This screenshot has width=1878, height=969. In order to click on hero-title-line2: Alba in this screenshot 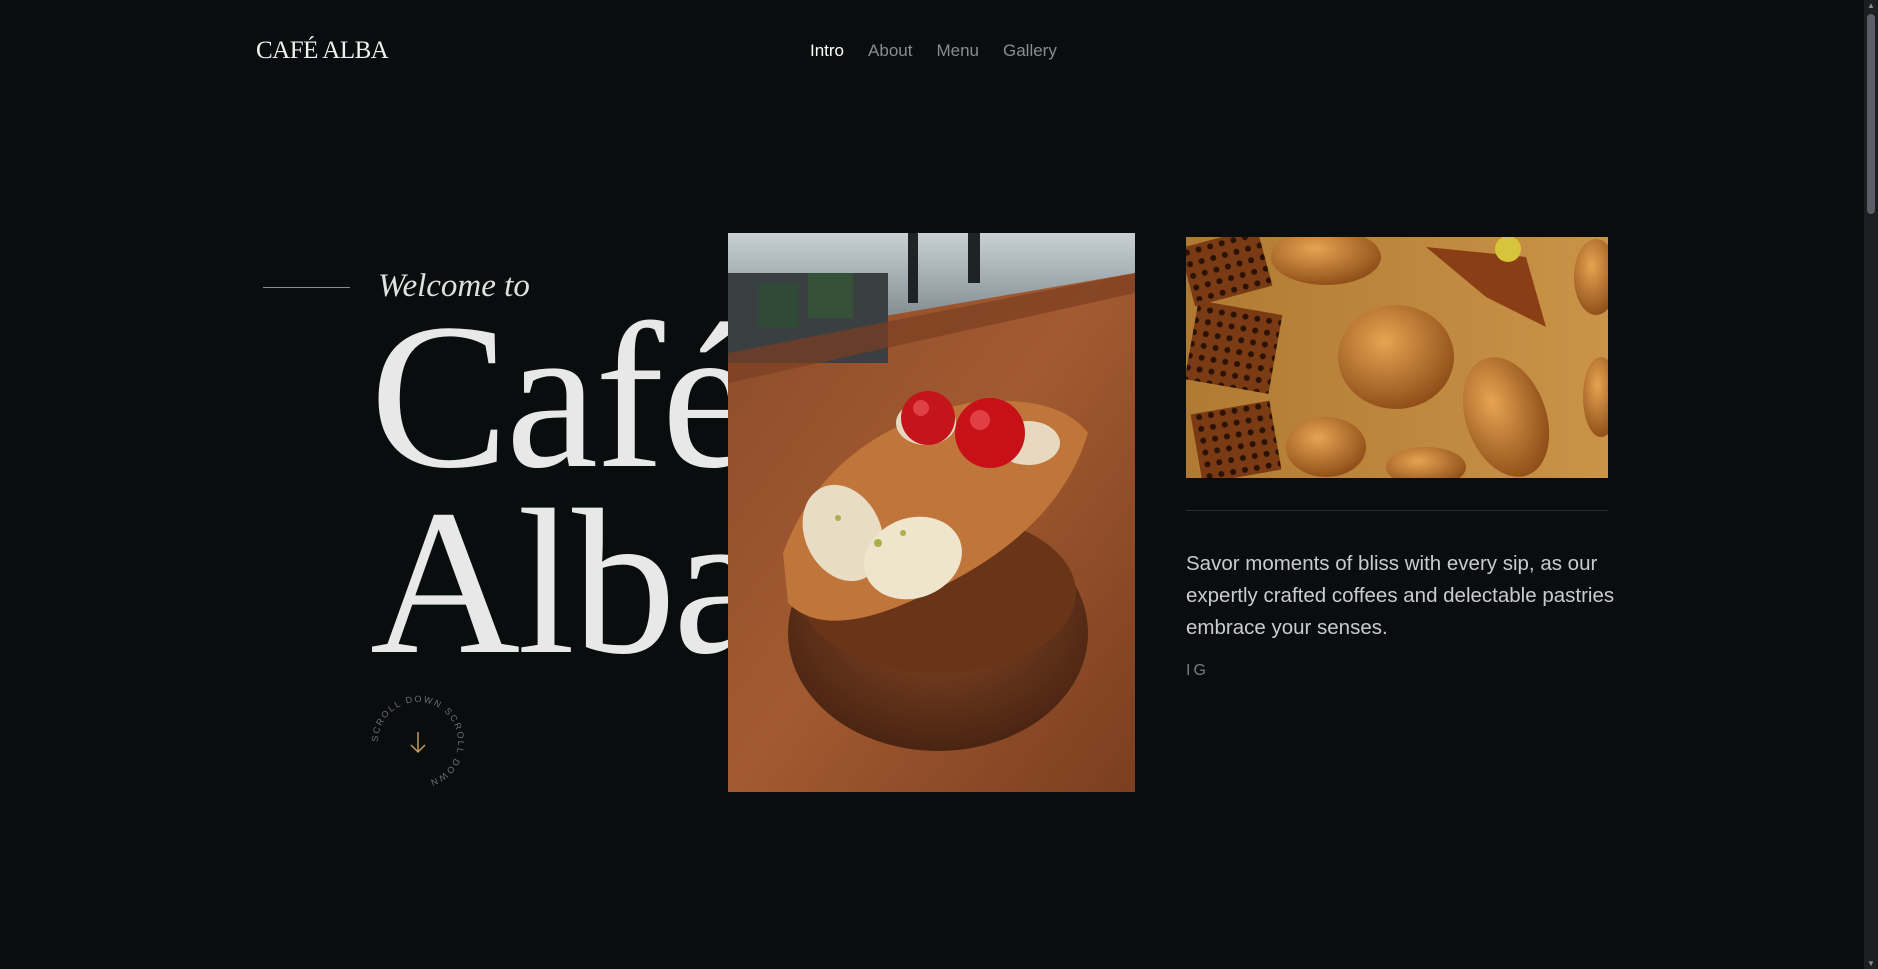, I will do `click(567, 582)`.